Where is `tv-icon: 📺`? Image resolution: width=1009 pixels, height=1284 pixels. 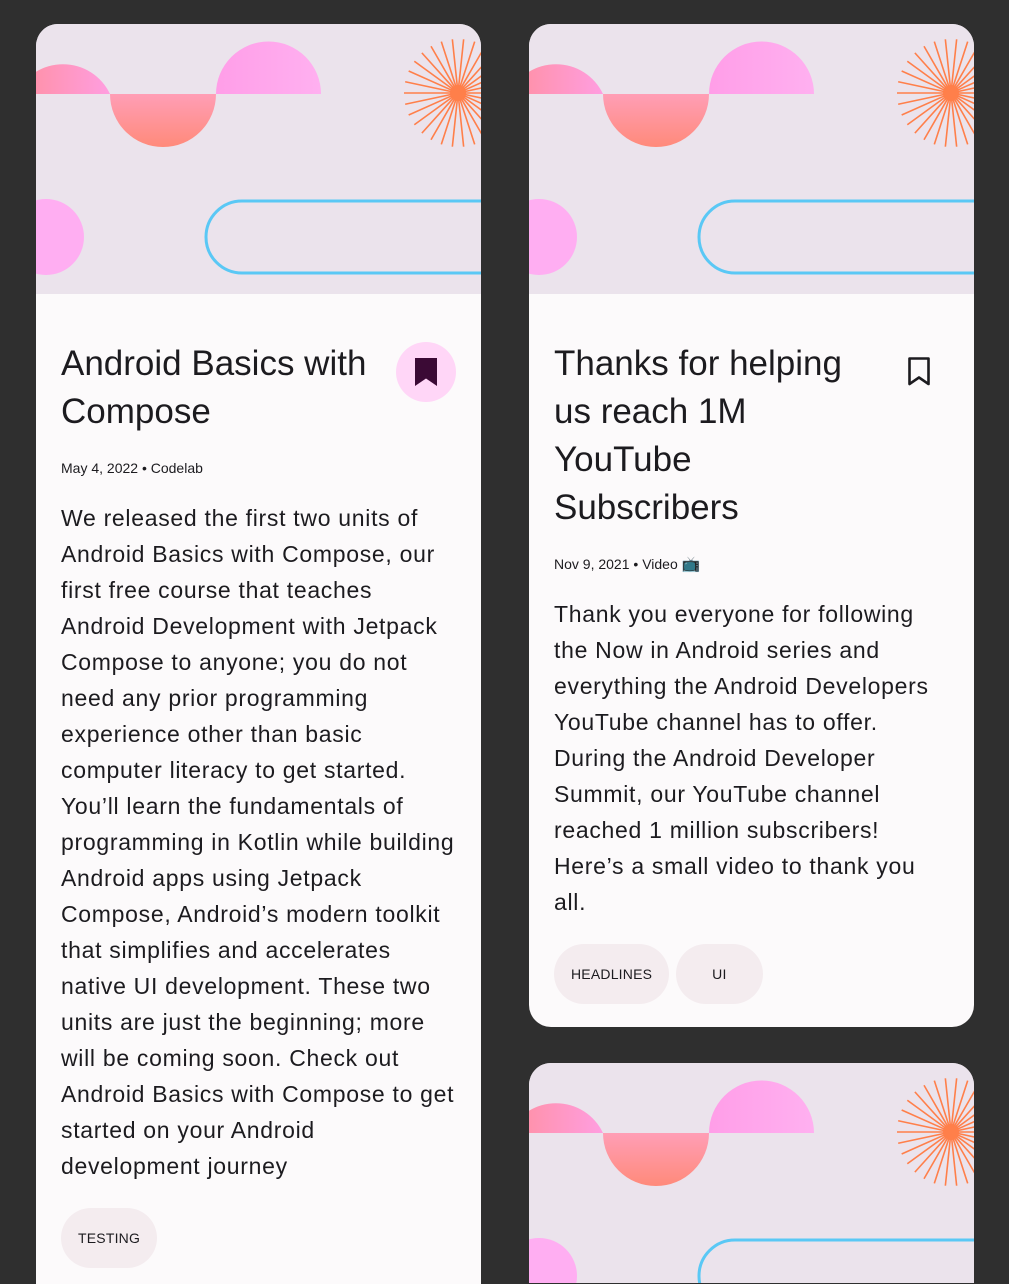
tv-icon: 📺 is located at coordinates (691, 564).